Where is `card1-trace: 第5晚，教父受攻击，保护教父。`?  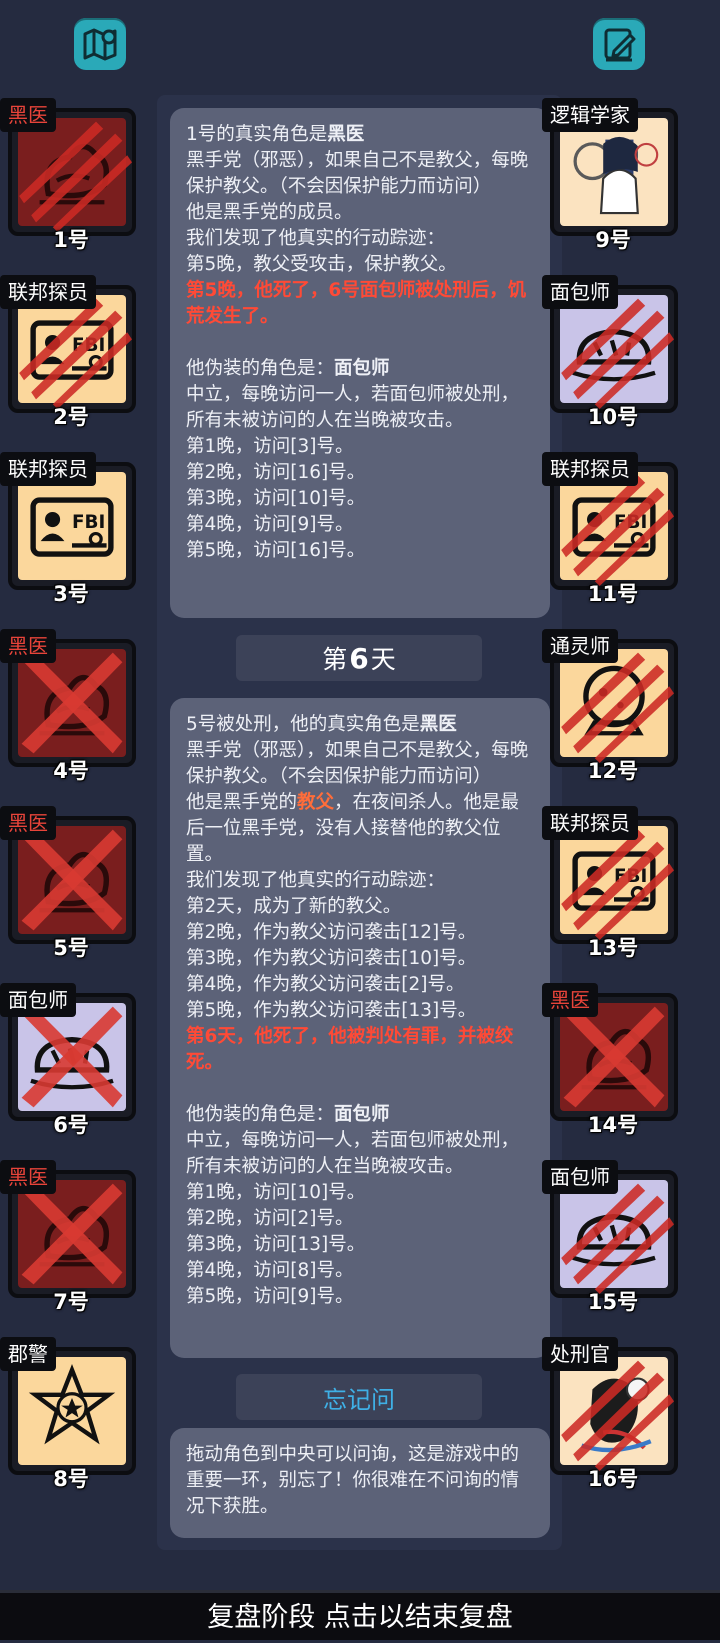 card1-trace: 第5晚，教父受攻击，保护教父。 is located at coordinates (321, 264).